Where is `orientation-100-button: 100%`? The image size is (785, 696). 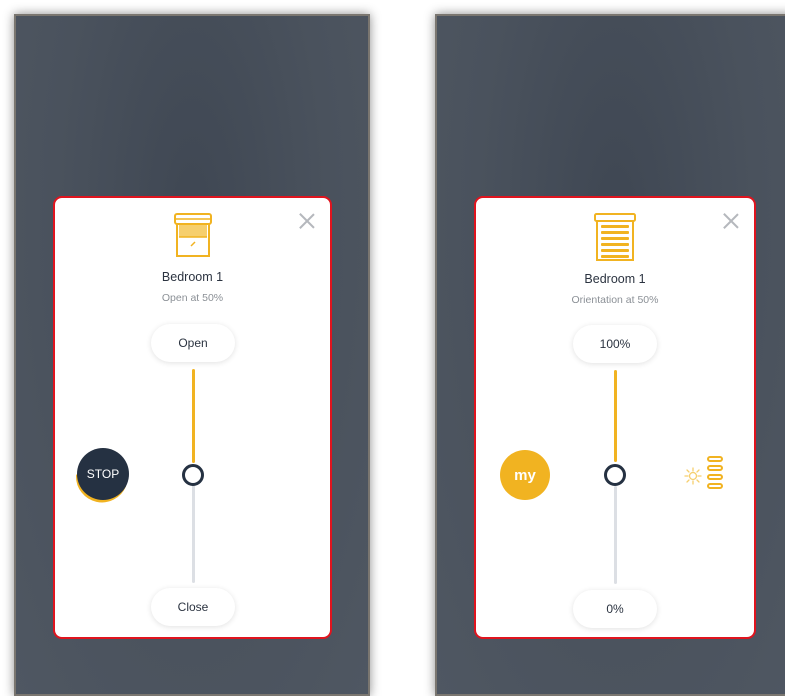 orientation-100-button: 100% is located at coordinates (615, 344).